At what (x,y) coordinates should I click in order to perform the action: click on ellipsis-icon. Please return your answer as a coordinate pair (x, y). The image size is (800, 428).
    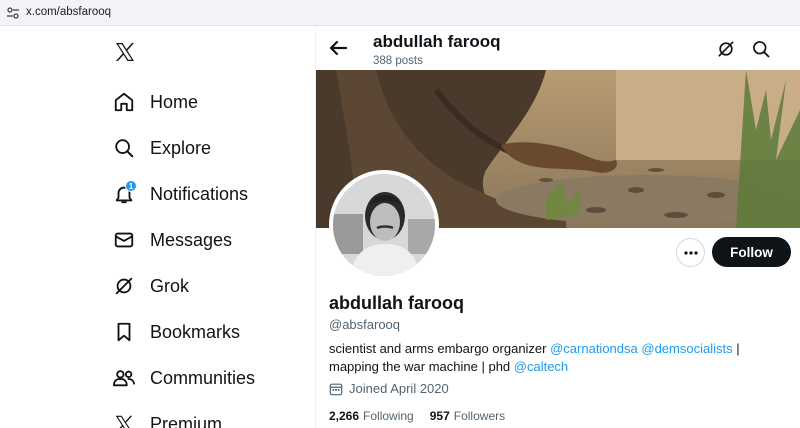
    Looking at the image, I should click on (690, 252).